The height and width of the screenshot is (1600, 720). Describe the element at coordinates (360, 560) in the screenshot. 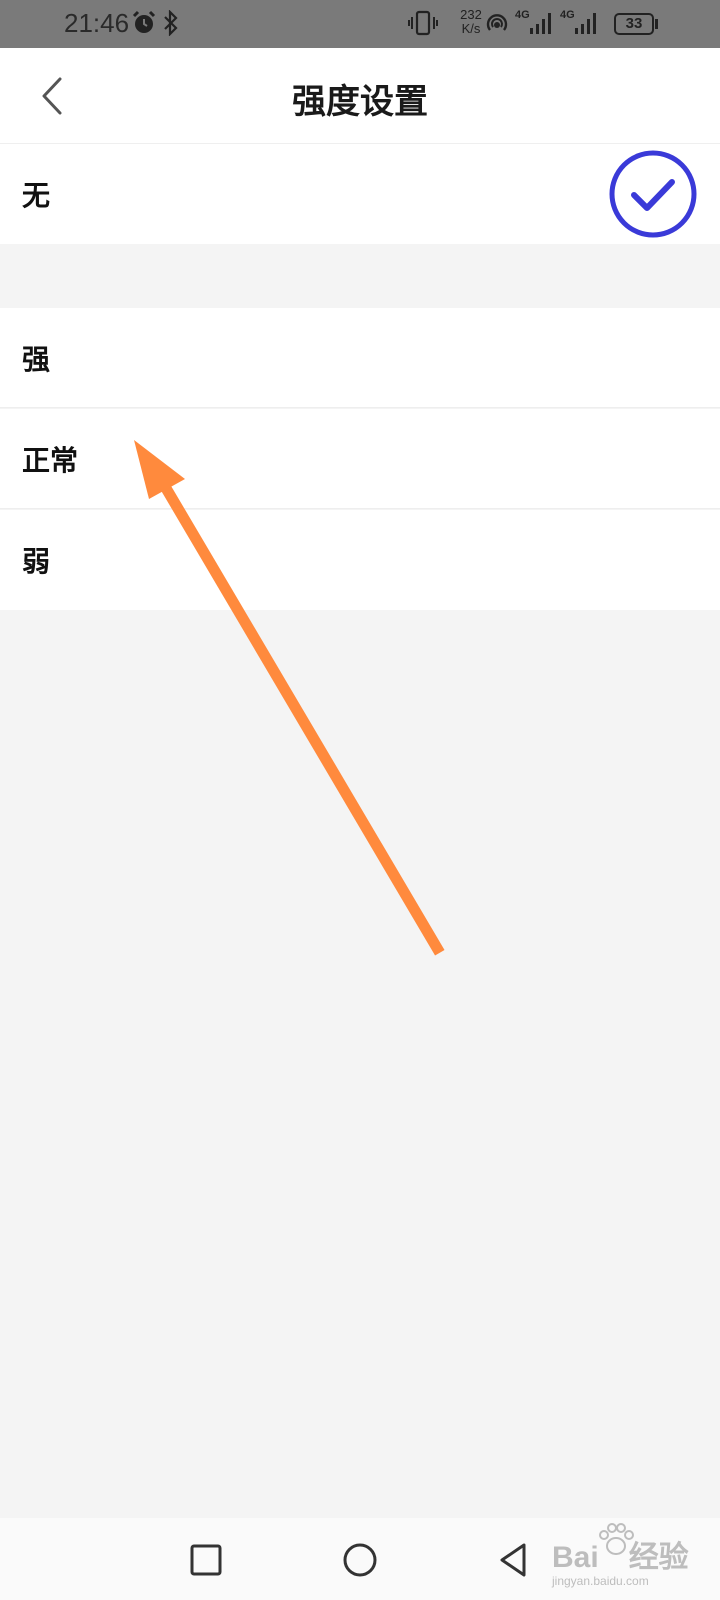

I see `option-weak: 弱` at that location.